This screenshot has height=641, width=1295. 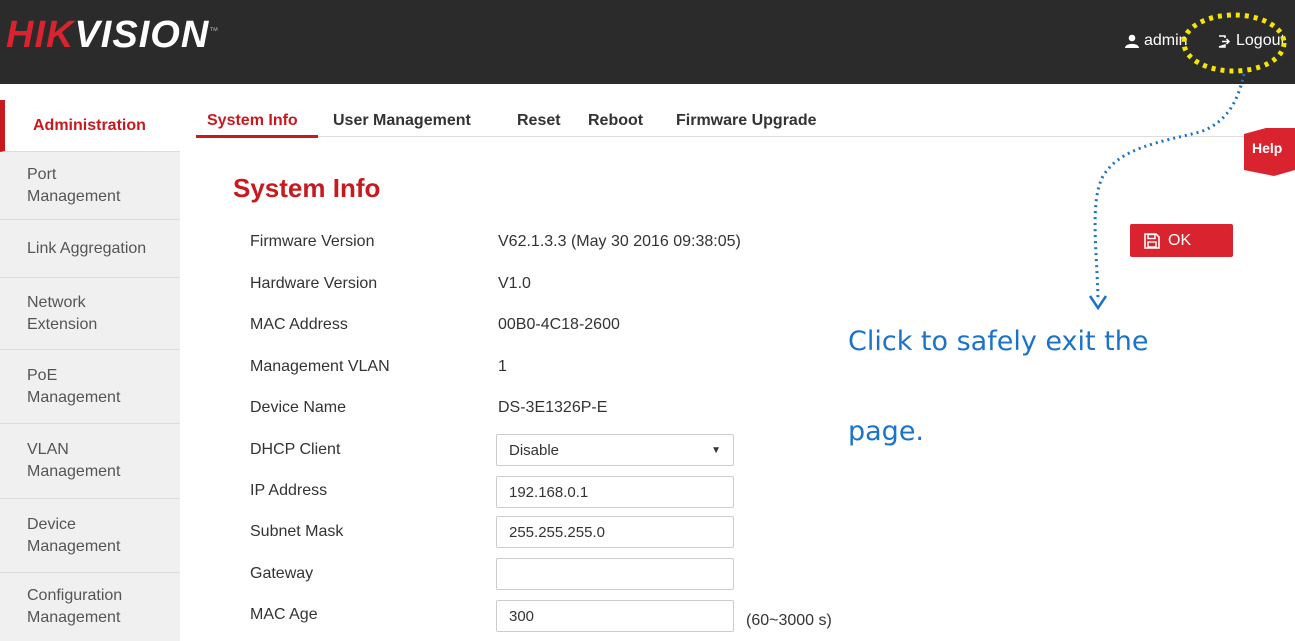 I want to click on user-icon, so click(x=1132, y=41).